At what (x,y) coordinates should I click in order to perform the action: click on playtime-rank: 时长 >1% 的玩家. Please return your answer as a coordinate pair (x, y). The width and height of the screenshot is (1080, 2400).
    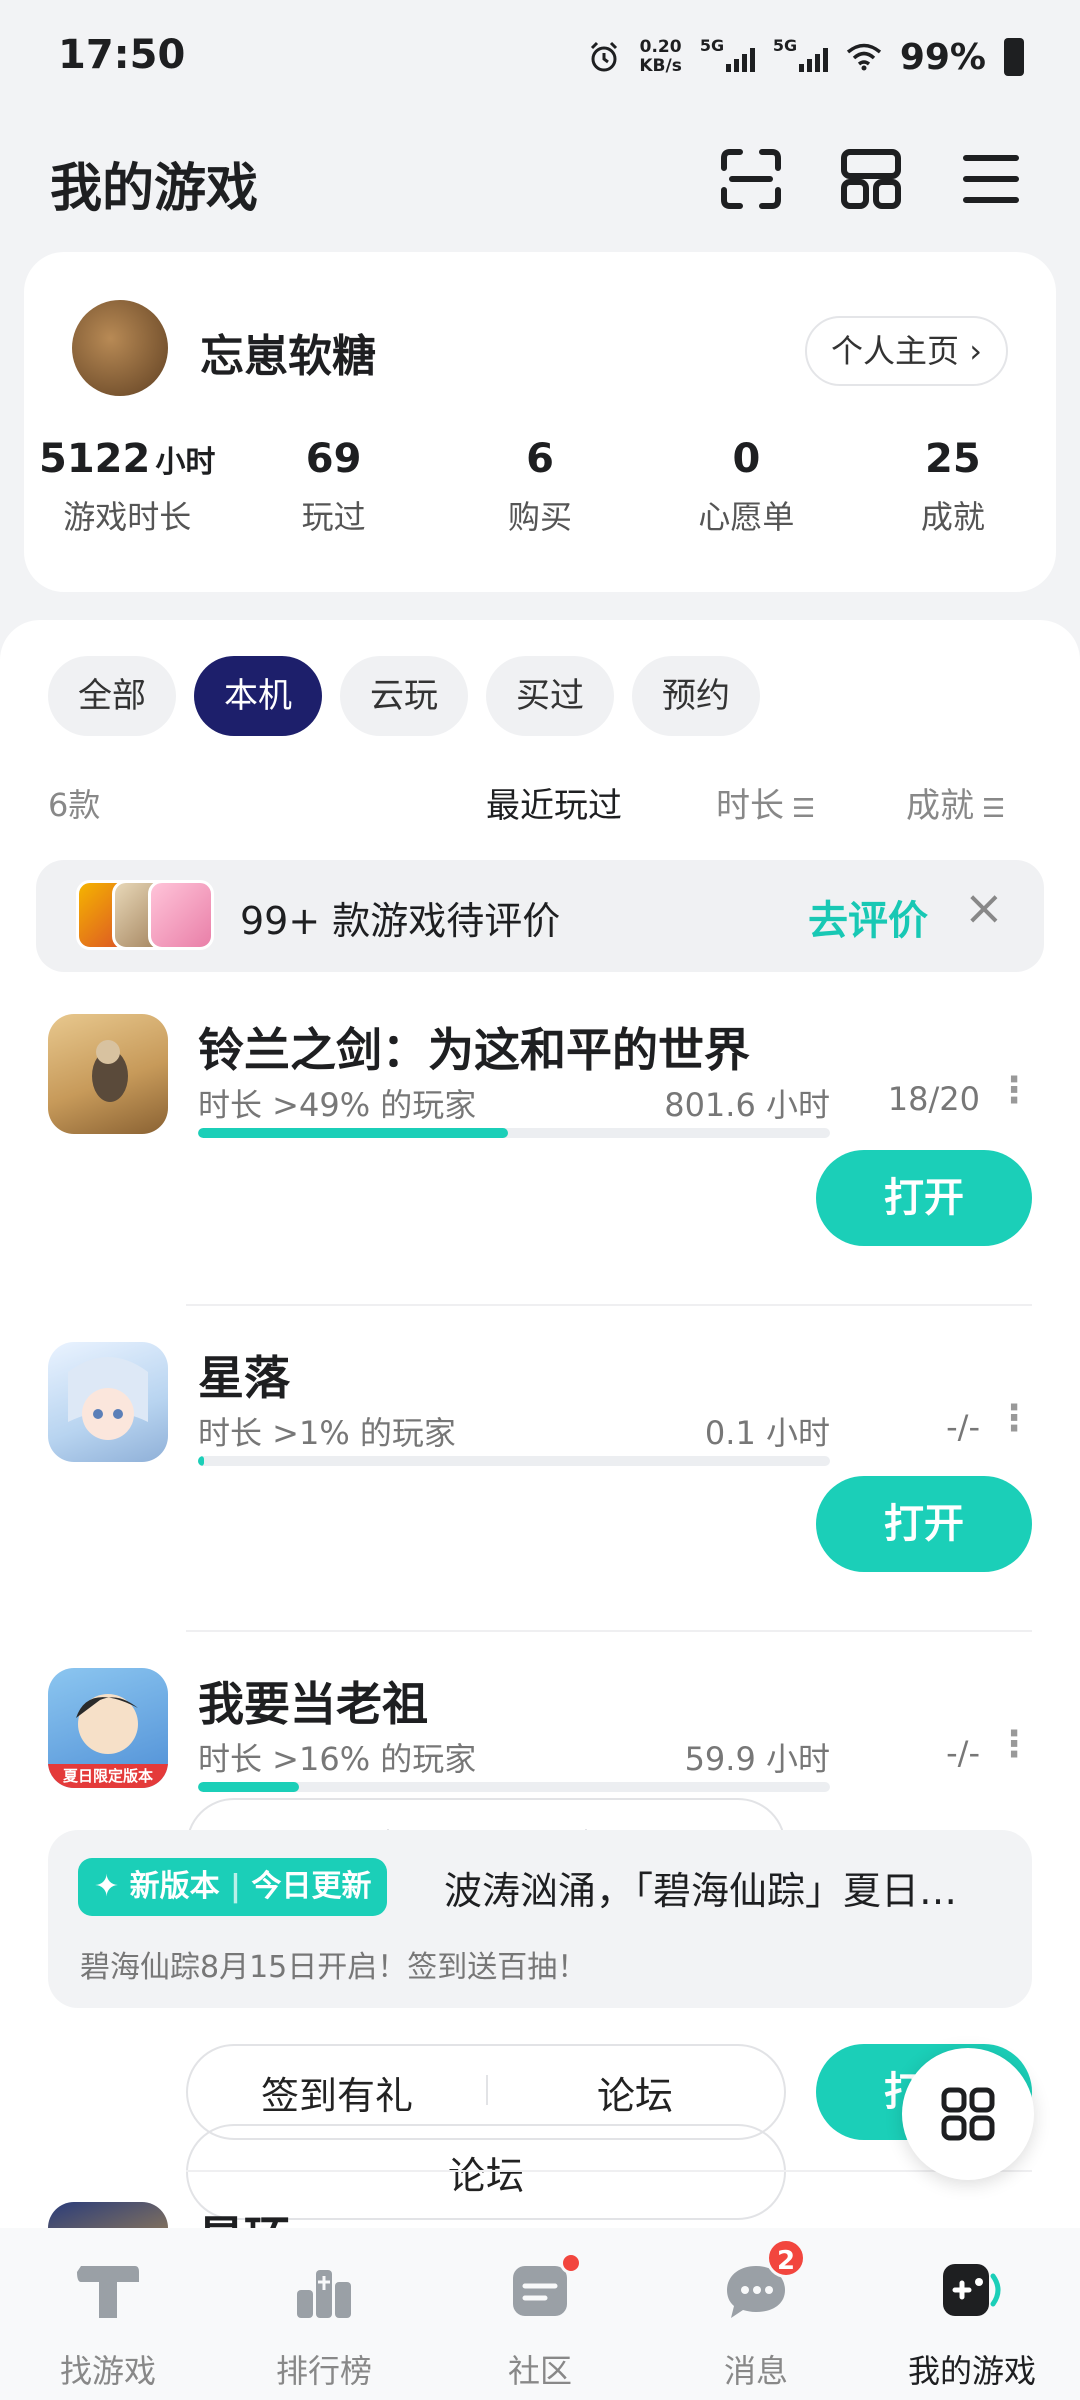
    Looking at the image, I should click on (327, 1433).